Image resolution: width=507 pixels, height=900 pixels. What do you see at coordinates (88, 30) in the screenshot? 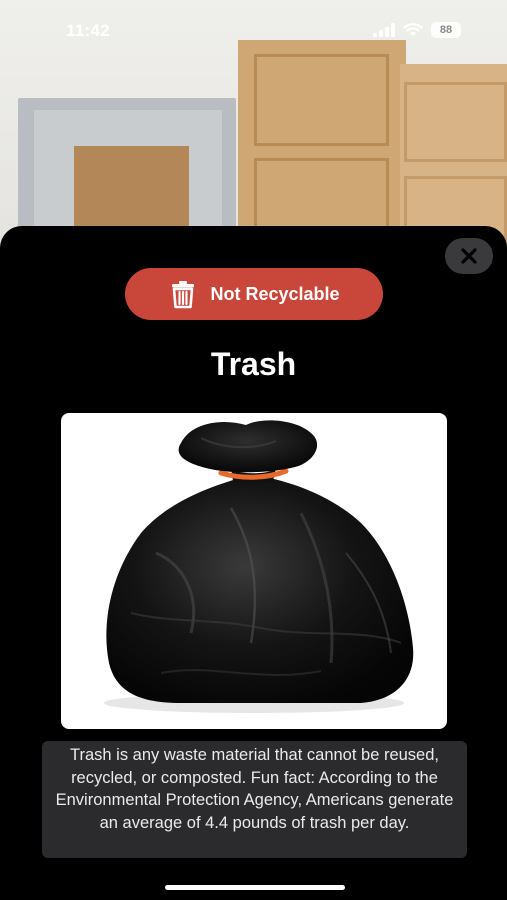
I see `status-time: 11:42` at bounding box center [88, 30].